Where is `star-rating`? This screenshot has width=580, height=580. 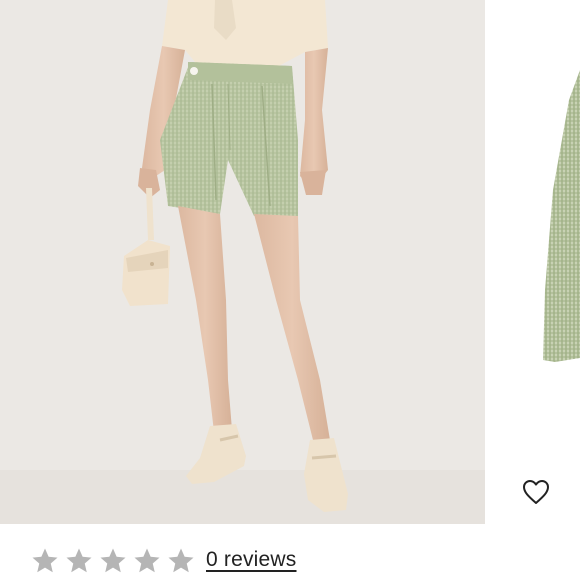 star-rating is located at coordinates (113, 561).